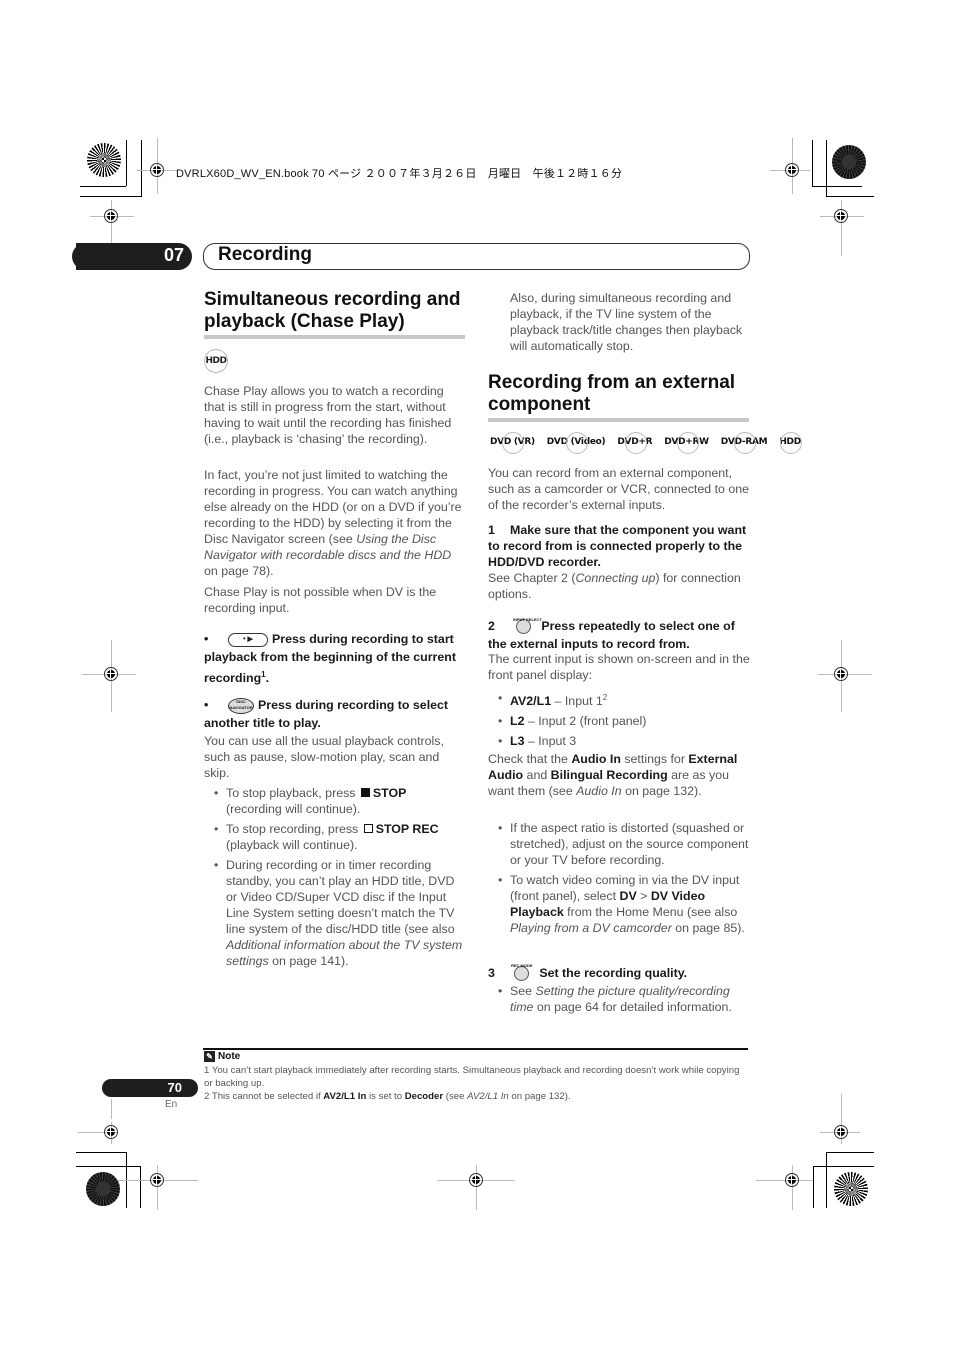  I want to click on text: To stop recording, press, so click(294, 829).